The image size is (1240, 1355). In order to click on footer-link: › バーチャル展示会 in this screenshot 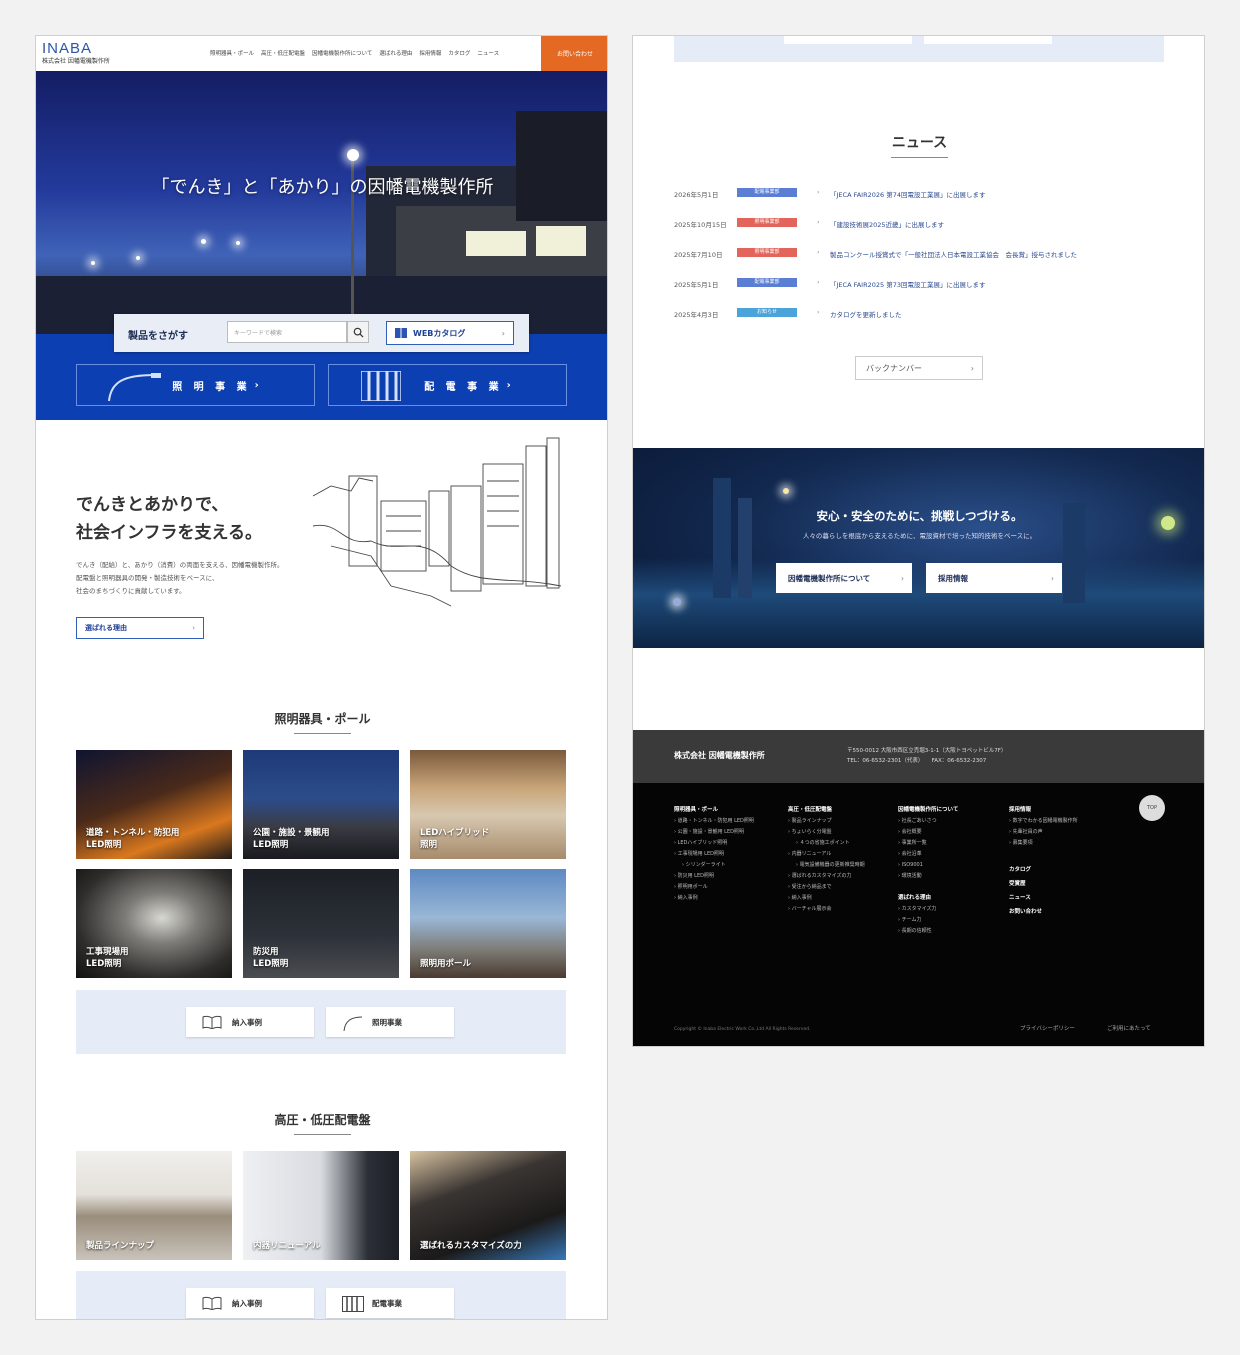, I will do `click(826, 909)`.